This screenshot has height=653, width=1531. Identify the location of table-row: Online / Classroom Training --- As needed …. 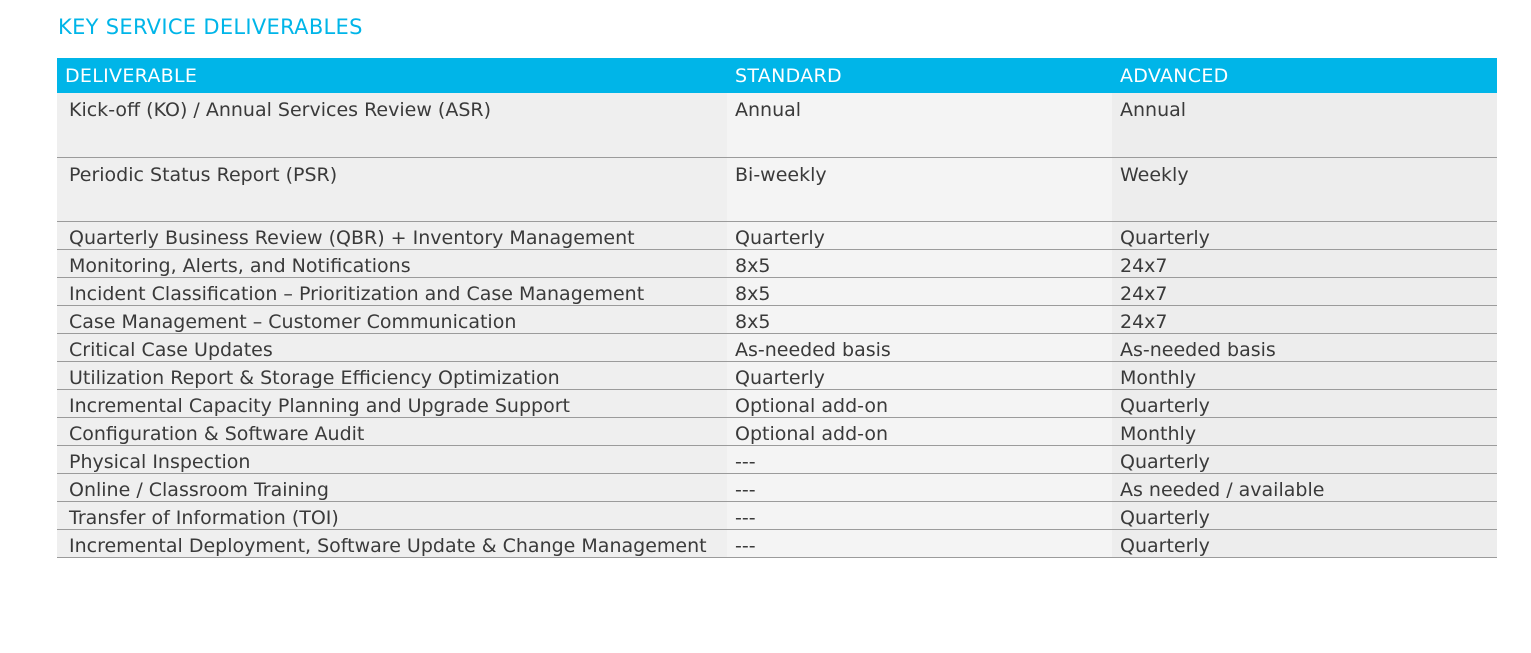
(777, 487).